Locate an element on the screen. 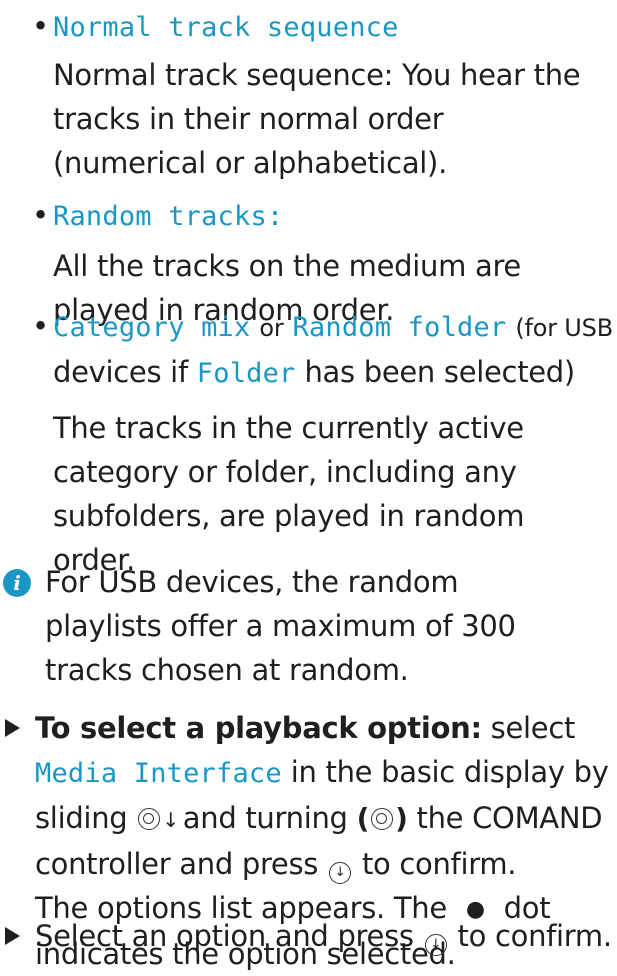  step-bold-lead: To select a playback option: is located at coordinates (258, 728).